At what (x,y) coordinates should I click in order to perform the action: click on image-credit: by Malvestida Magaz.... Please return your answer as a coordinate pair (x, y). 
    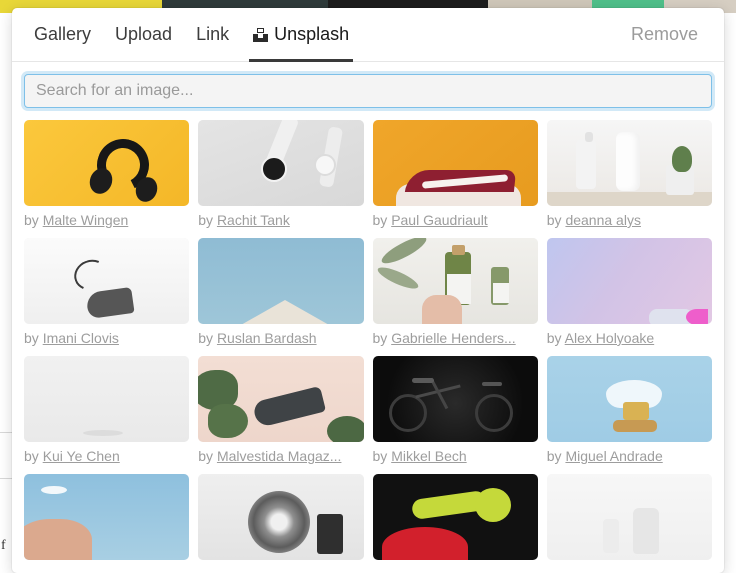
    Looking at the image, I should click on (280, 456).